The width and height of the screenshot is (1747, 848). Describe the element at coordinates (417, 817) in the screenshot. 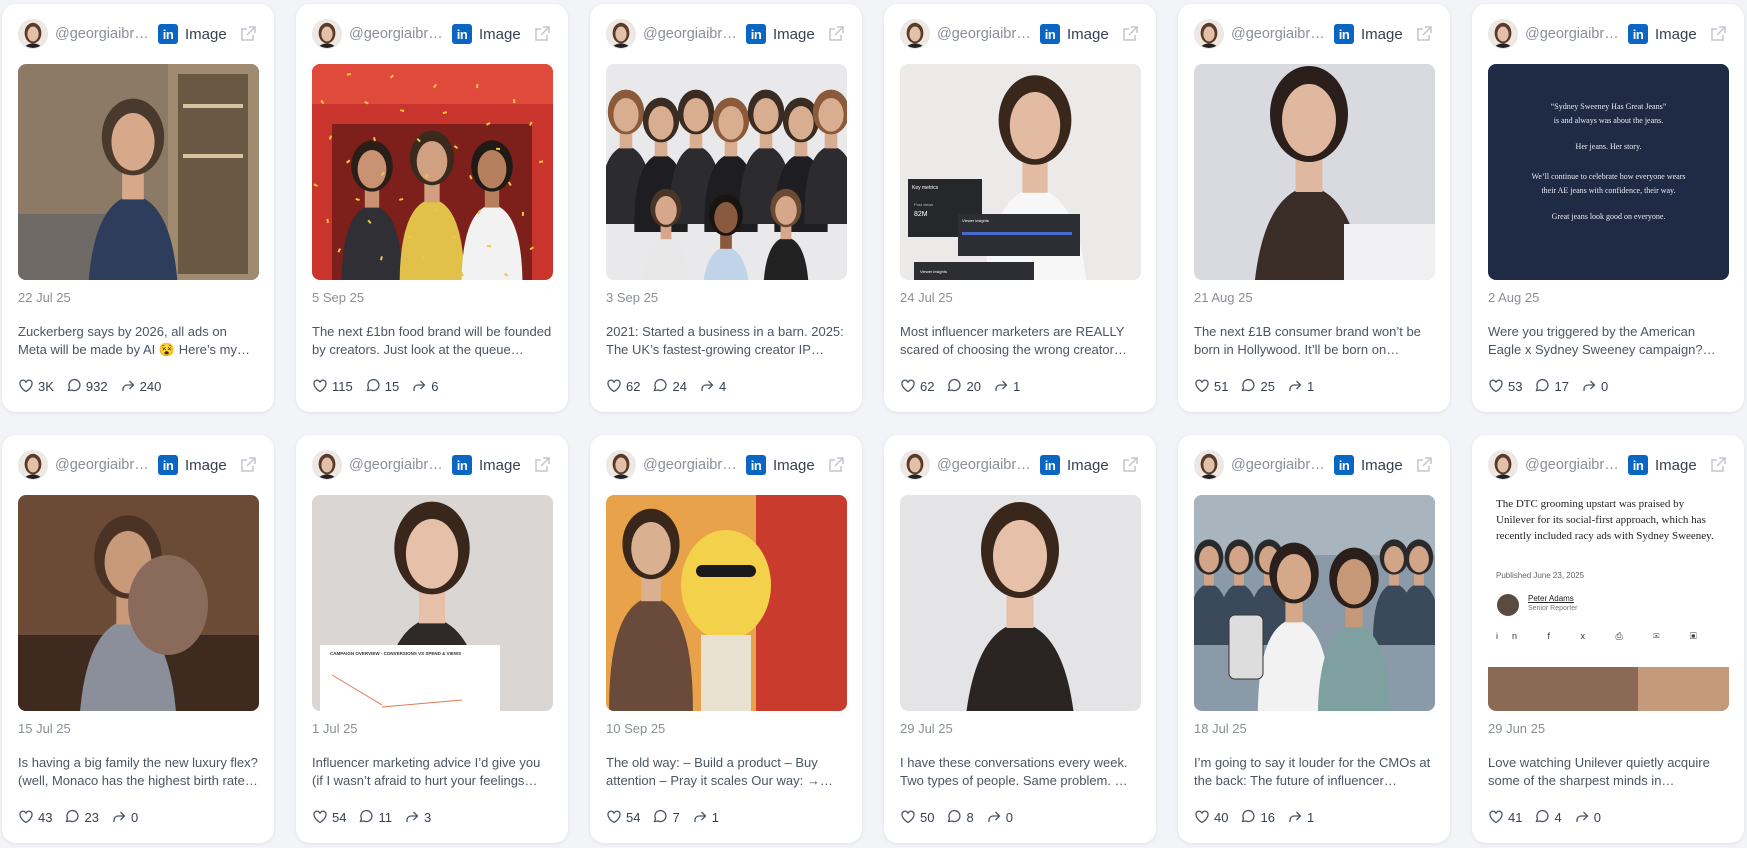

I see `shares-stat: 3` at that location.